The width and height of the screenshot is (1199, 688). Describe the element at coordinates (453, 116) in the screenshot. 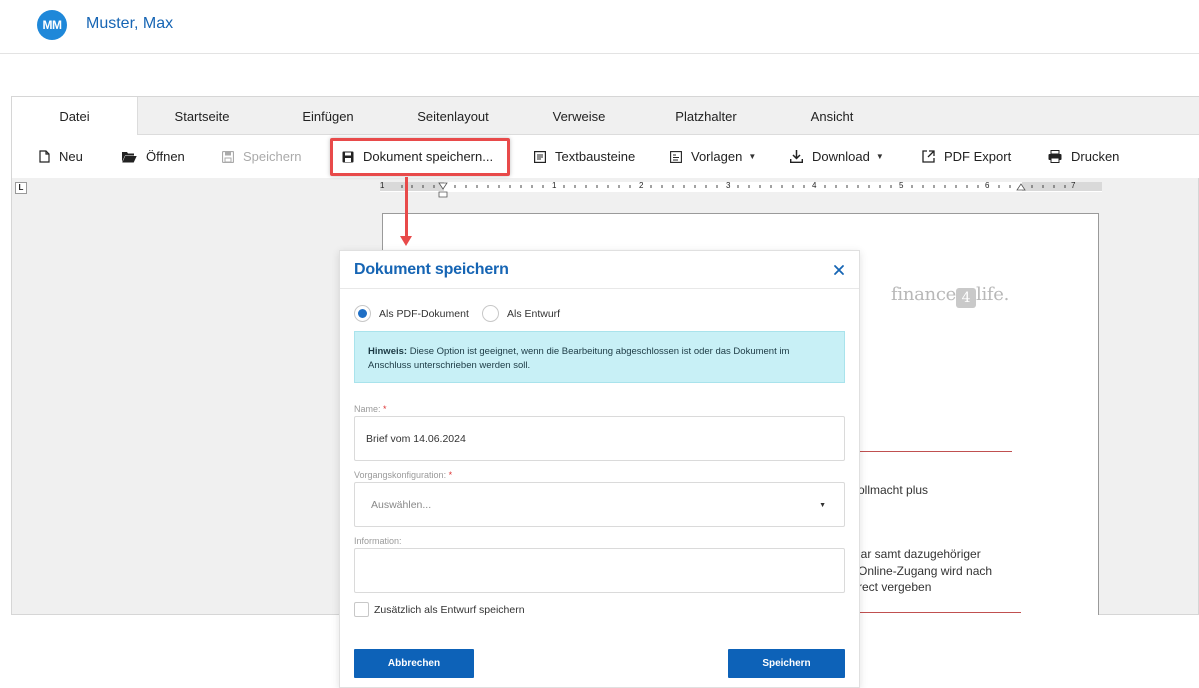

I see `tab-seitenlayout: Seitenlayout` at that location.